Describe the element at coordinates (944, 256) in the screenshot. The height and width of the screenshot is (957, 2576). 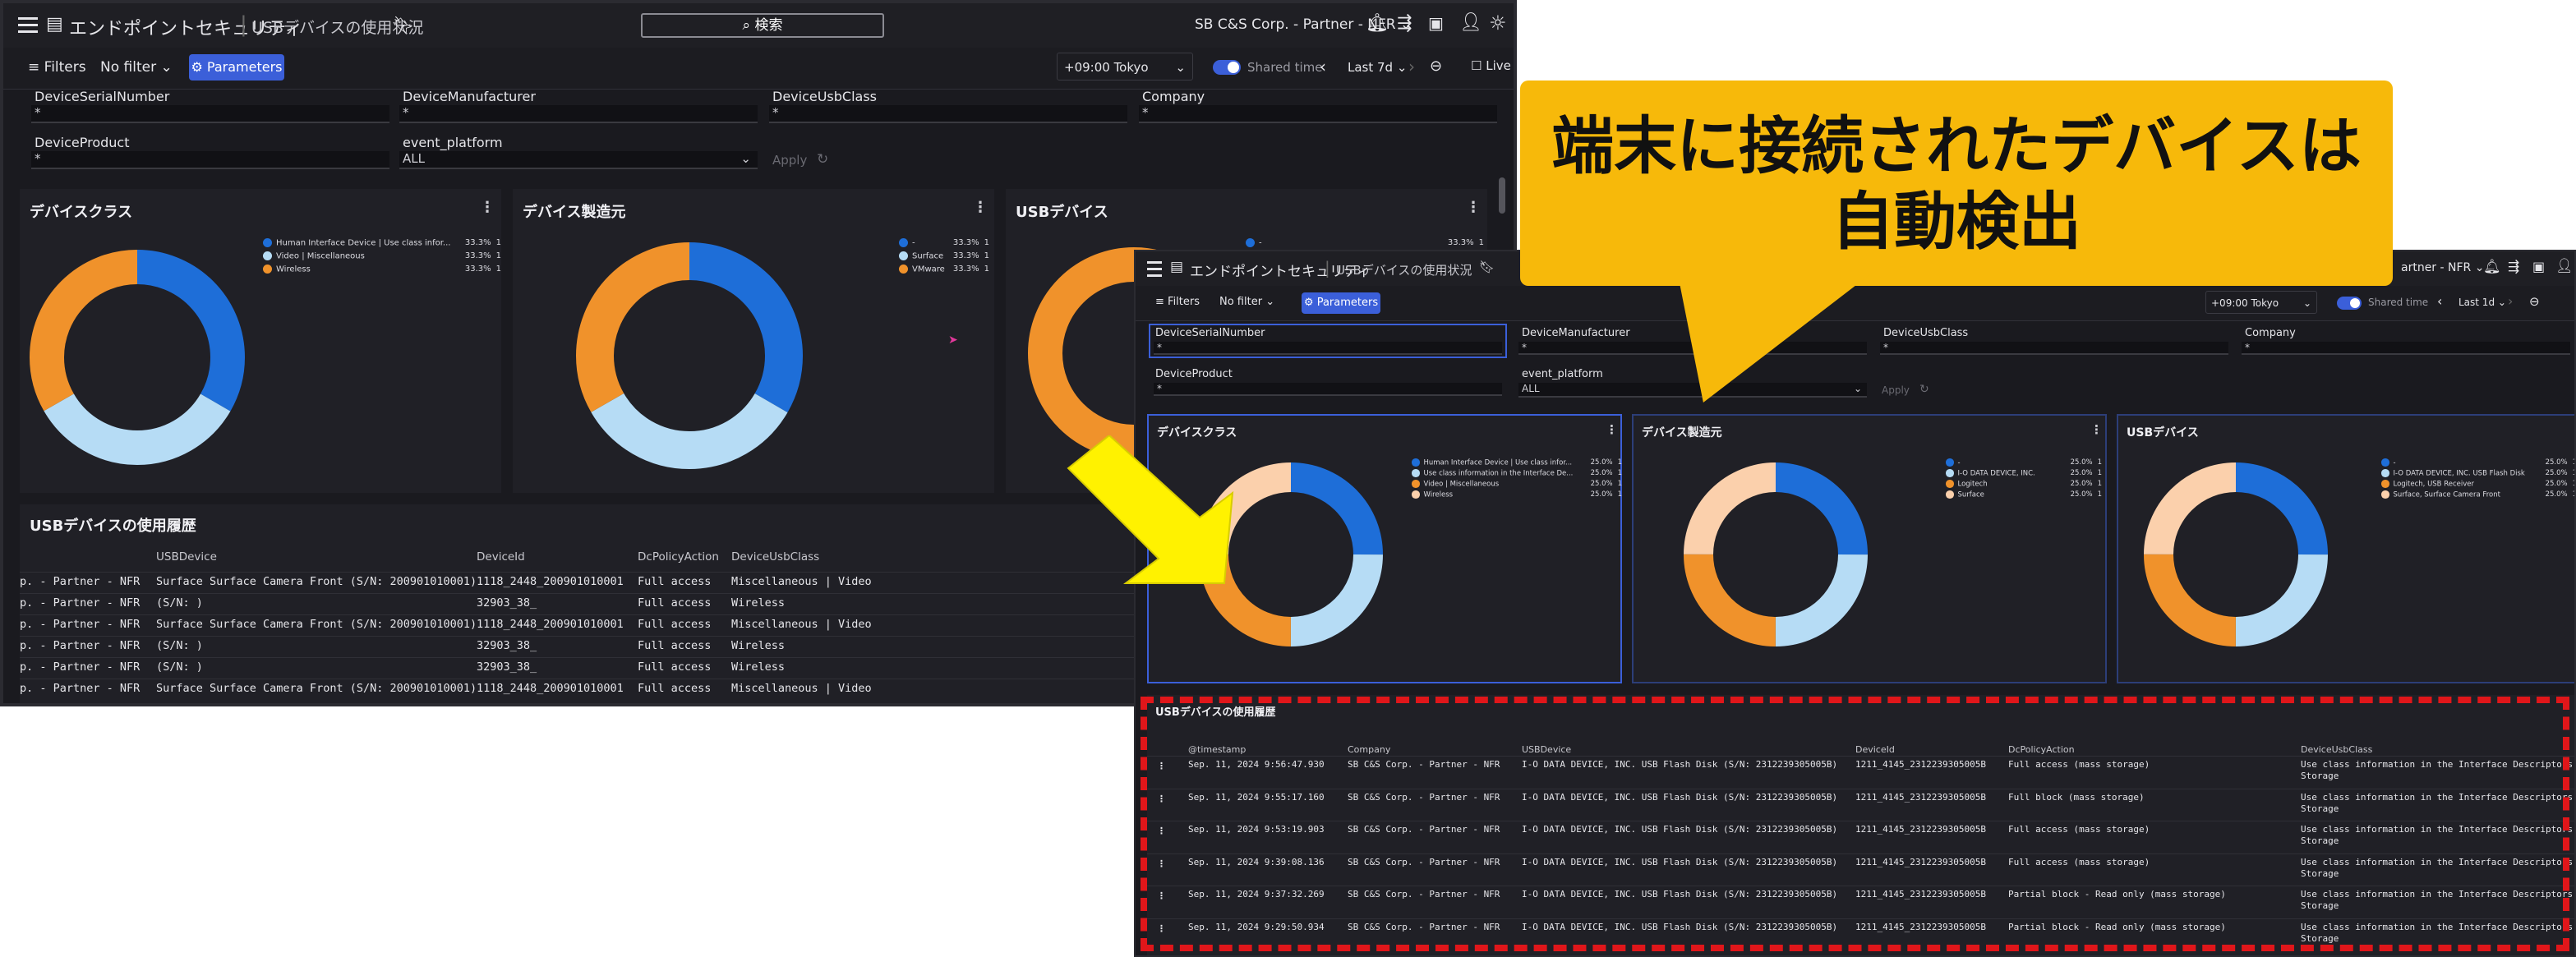
I see `legend-item: Surface 33.3% 1` at that location.